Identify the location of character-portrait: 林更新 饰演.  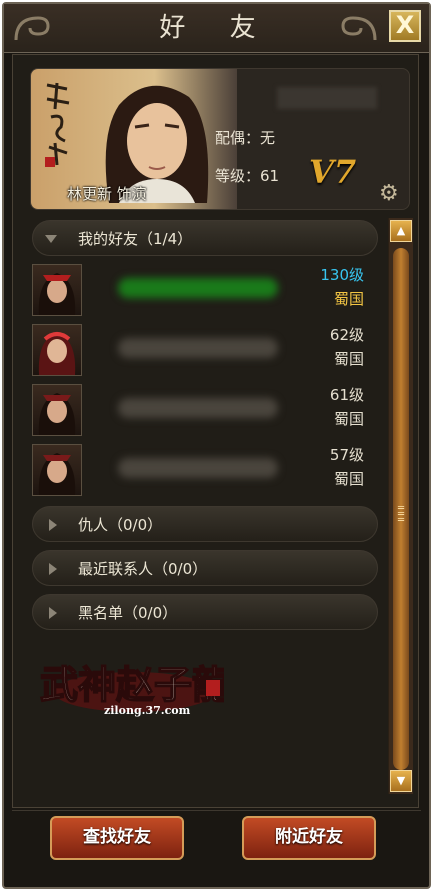
(134, 139).